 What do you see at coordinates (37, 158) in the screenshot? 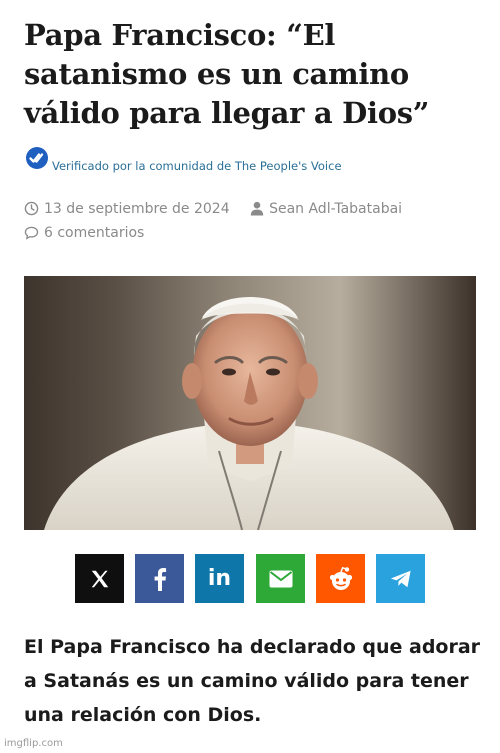
I see `verified-badge-icon` at bounding box center [37, 158].